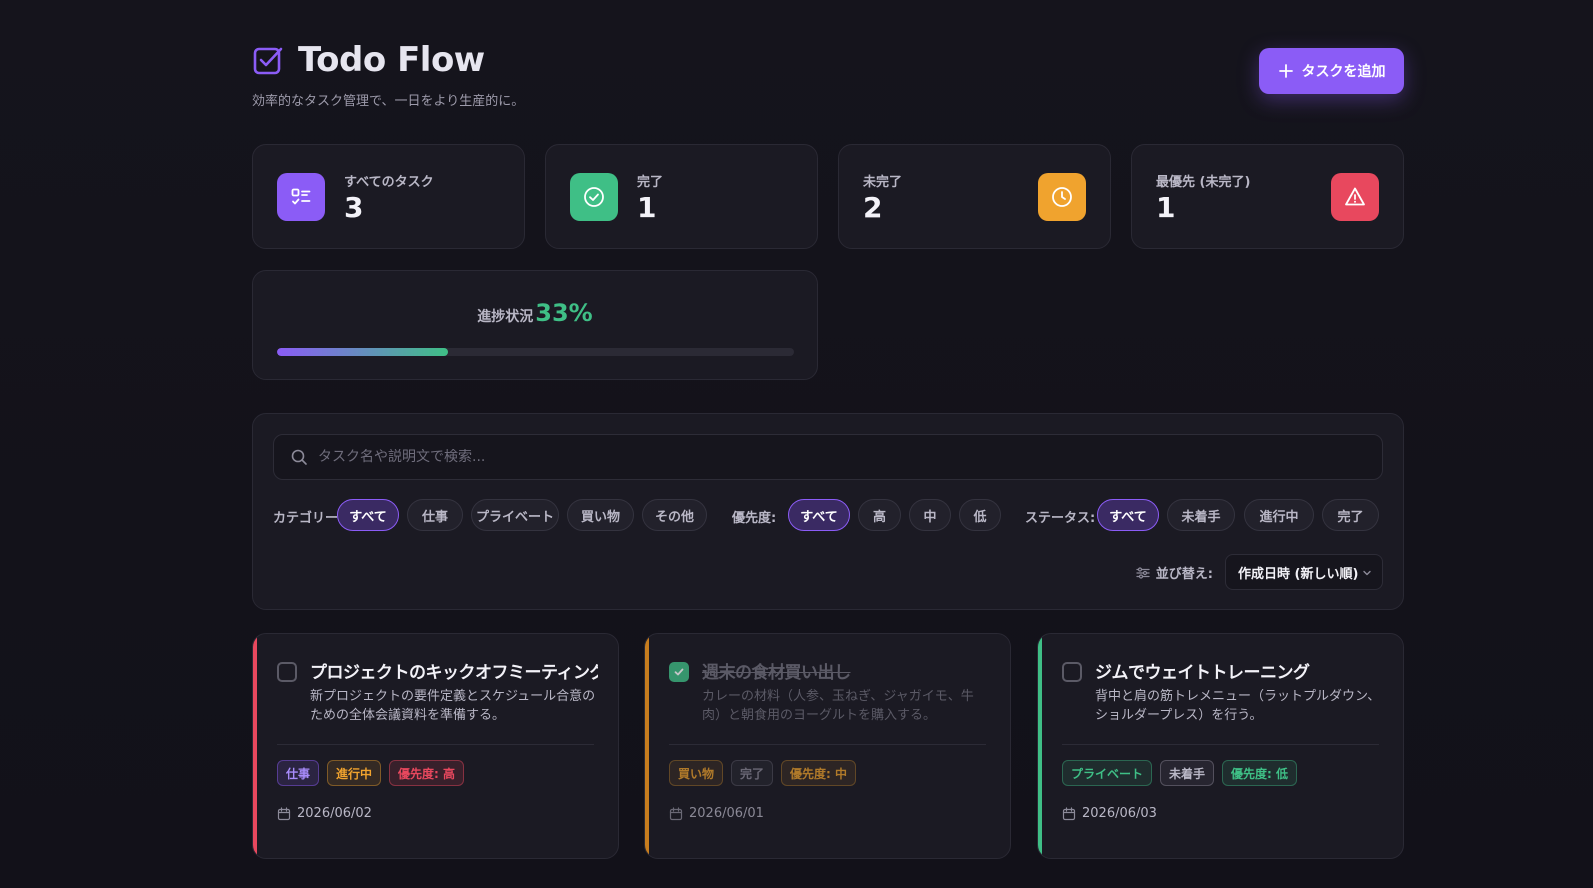  What do you see at coordinates (298, 773) in the screenshot?
I see `category-tag: 仕事` at bounding box center [298, 773].